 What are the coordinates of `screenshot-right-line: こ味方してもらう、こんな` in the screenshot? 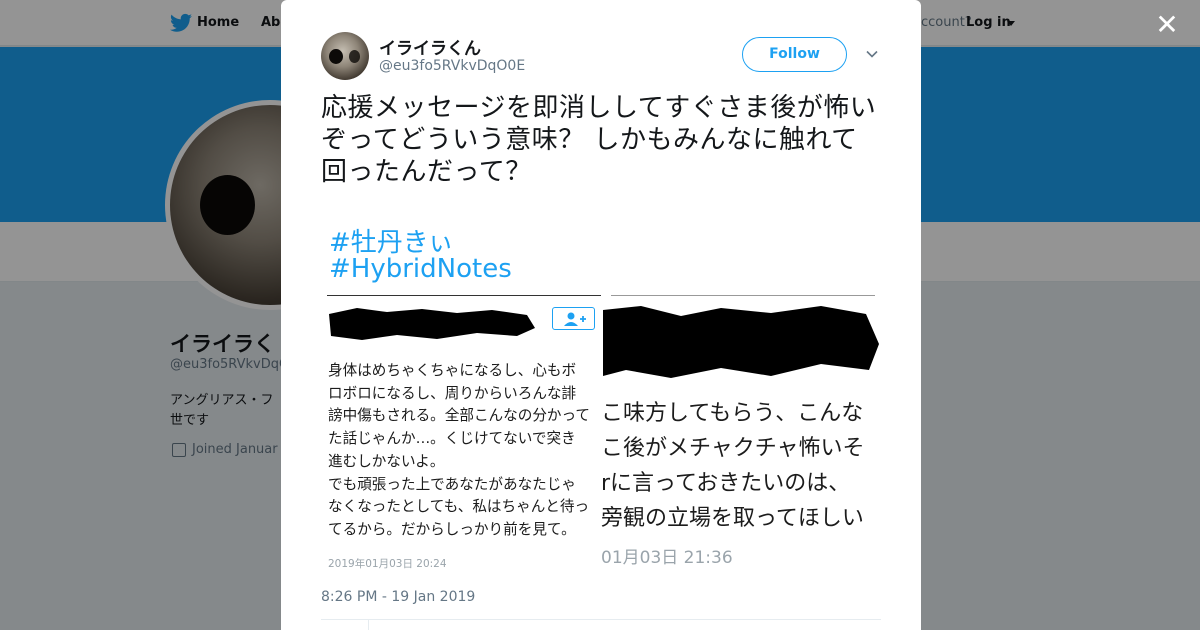 It's located at (732, 413).